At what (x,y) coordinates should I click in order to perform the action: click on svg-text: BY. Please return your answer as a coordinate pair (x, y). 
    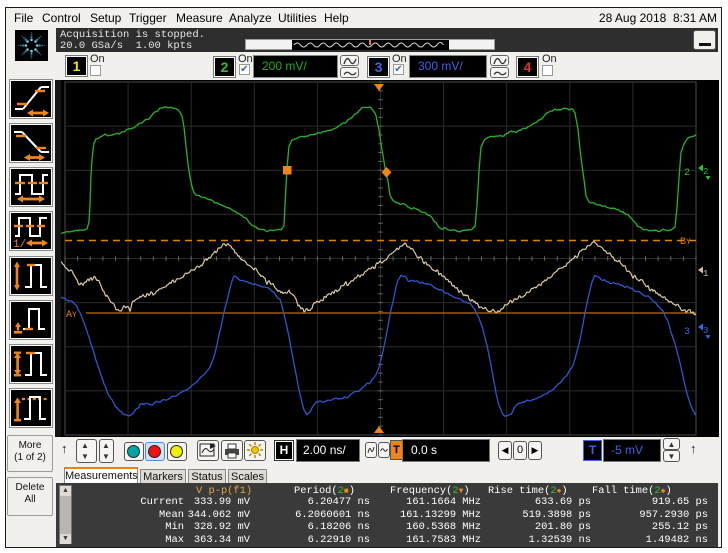
    Looking at the image, I should click on (685, 242).